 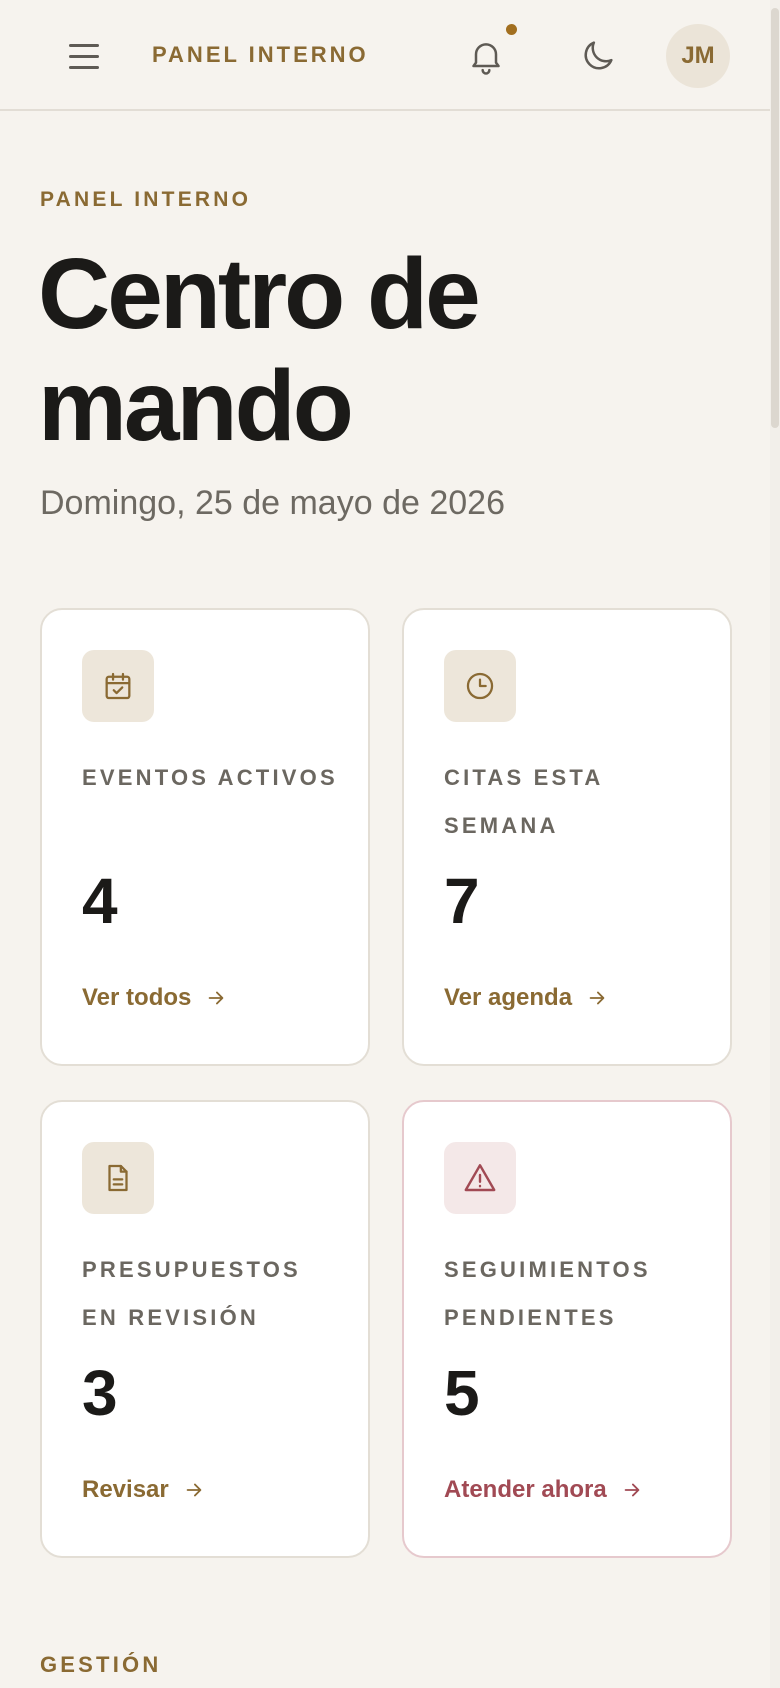 I want to click on moon-icon, so click(x=598, y=56).